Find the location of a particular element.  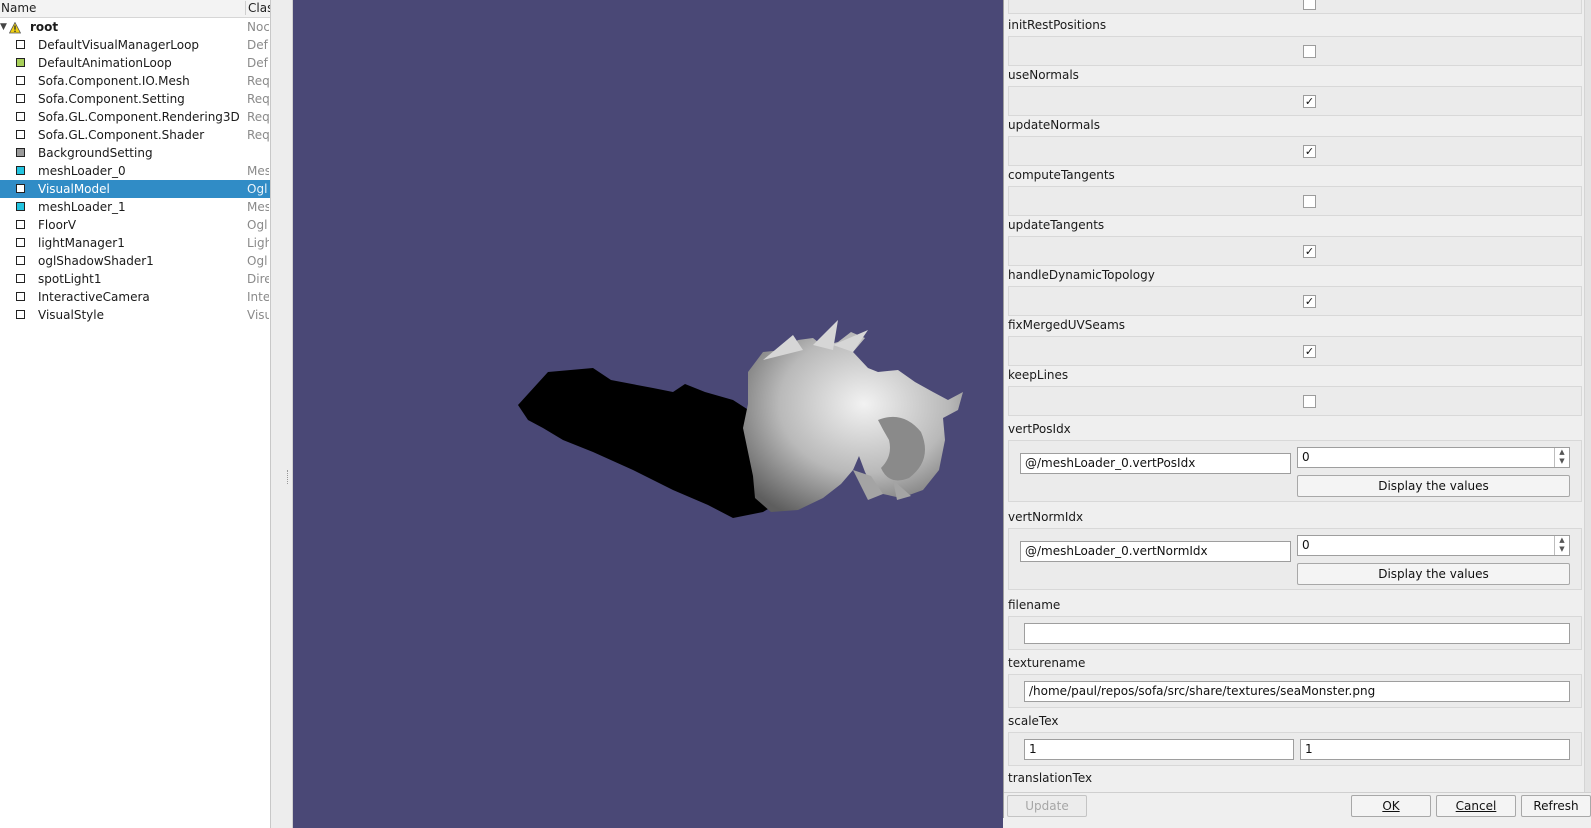

texturename-label: texturename is located at coordinates (1047, 663).